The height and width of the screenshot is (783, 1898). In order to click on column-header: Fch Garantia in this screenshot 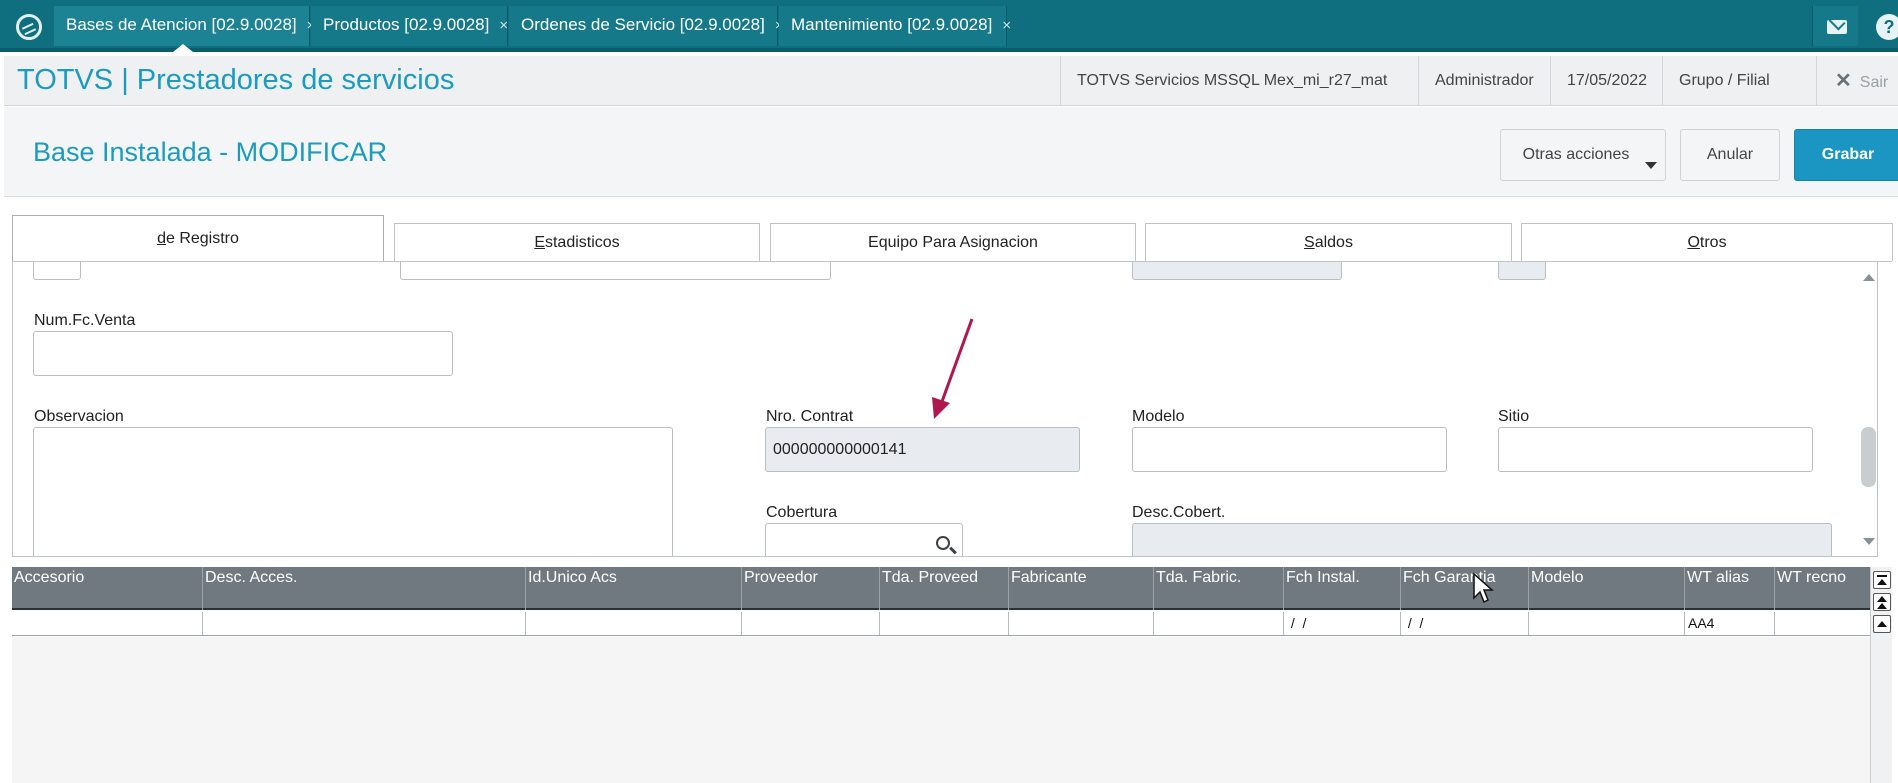, I will do `click(1465, 588)`.